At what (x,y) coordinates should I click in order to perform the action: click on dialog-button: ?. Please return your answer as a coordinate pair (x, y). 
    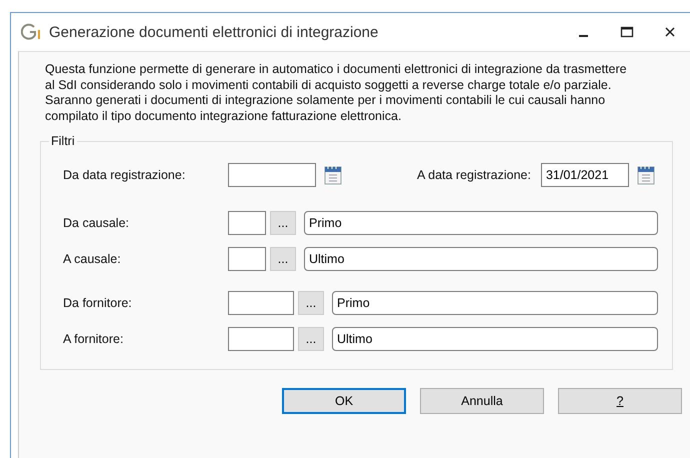
    Looking at the image, I should click on (620, 401).